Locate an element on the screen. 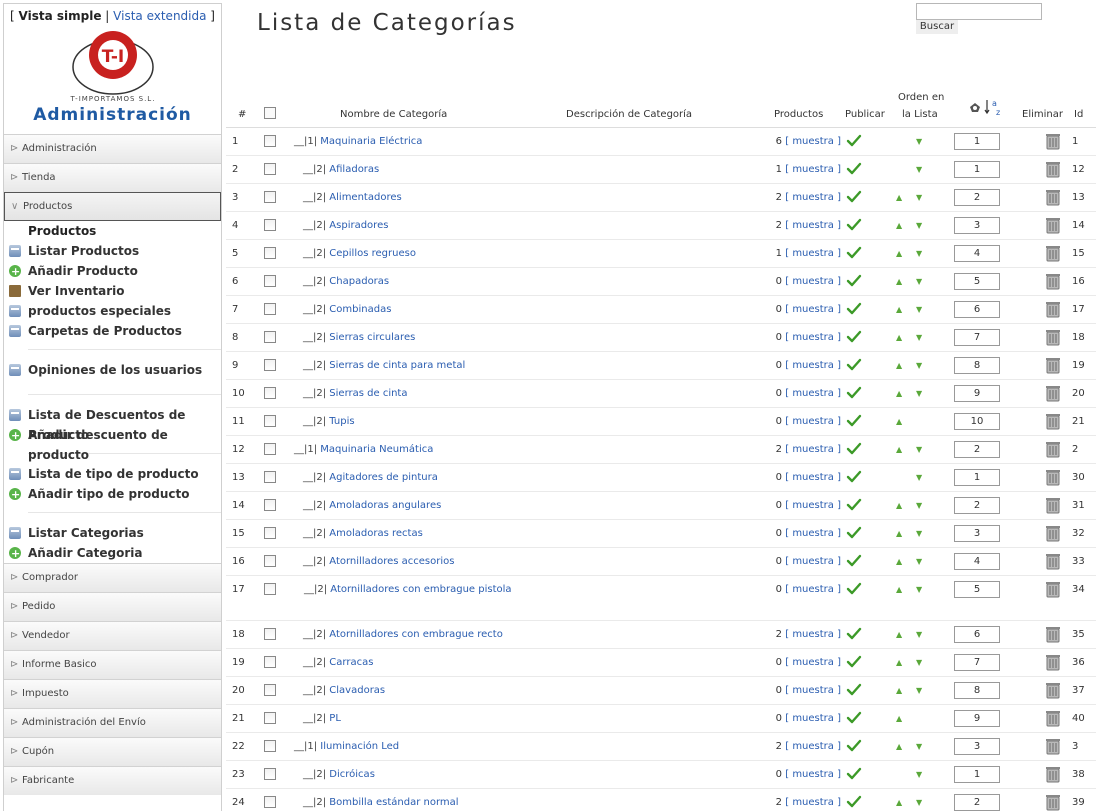 Image resolution: width=1100 pixels, height=811 pixels. col-publish: Publicar is located at coordinates (865, 114).